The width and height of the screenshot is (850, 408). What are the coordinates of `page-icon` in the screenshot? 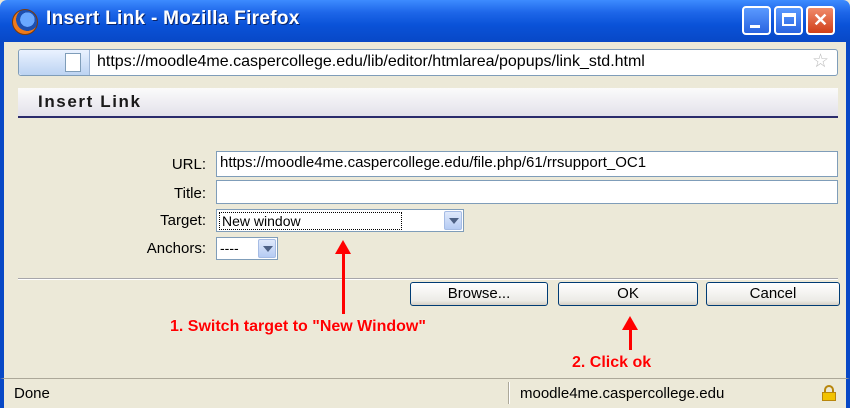 It's located at (73, 62).